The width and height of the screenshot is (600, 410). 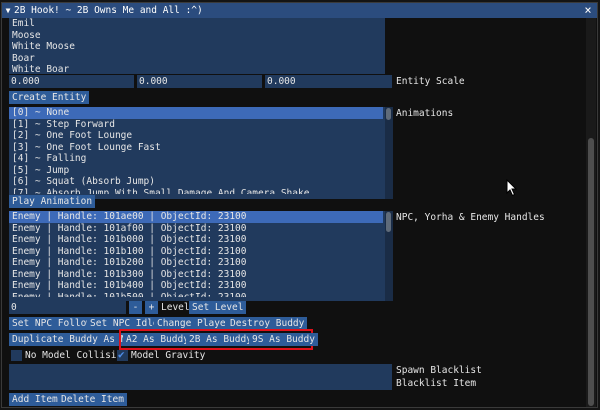 What do you see at coordinates (151, 307) in the screenshot?
I see `level-increment-button: +` at bounding box center [151, 307].